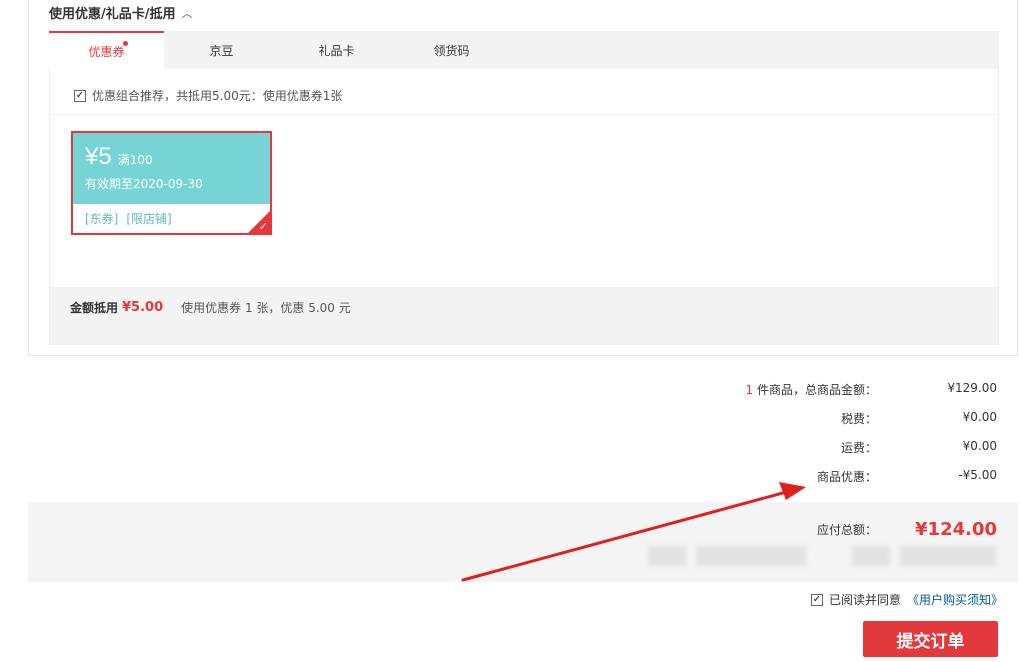  Describe the element at coordinates (98, 156) in the screenshot. I see `coupon-amount: ¥5` at that location.